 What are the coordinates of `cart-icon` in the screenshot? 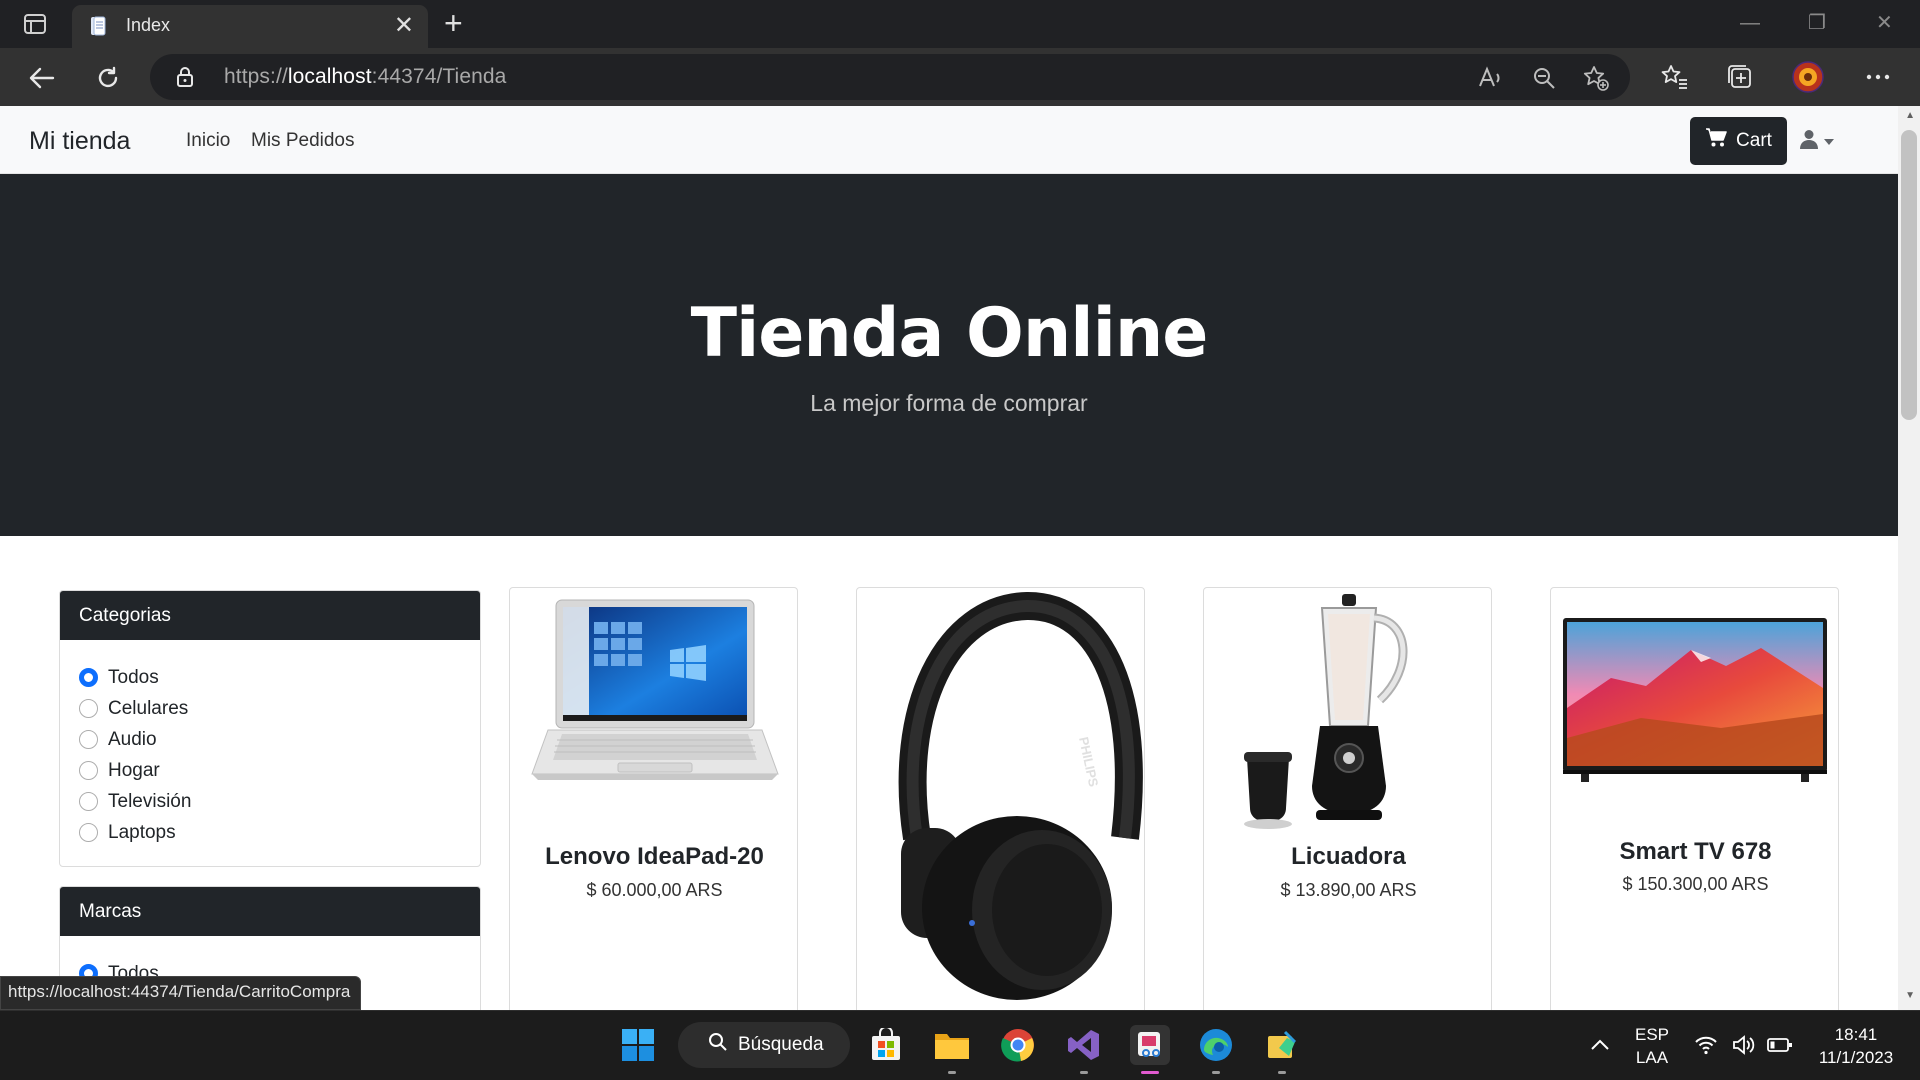 It's located at (1716, 141).